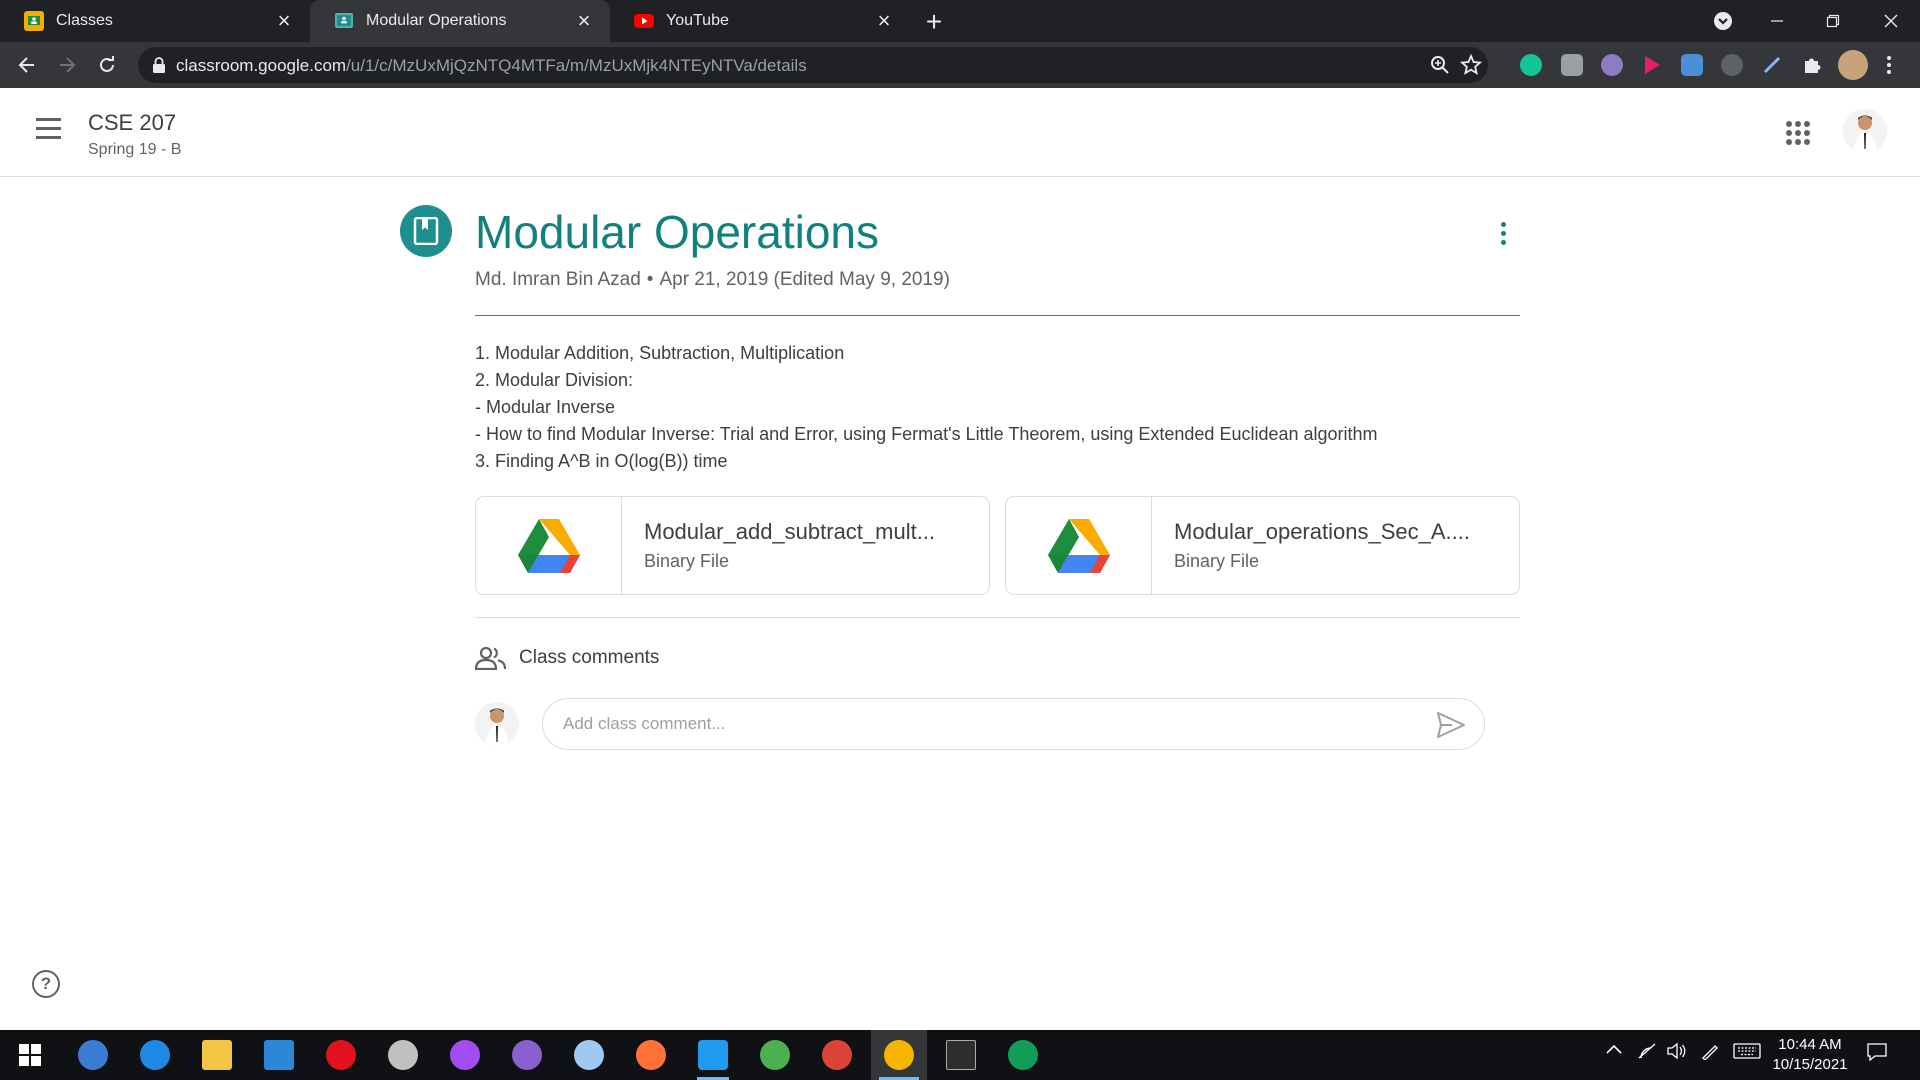 The width and height of the screenshot is (1920, 1080). I want to click on taskbar-app-file-explorer, so click(217, 1055).